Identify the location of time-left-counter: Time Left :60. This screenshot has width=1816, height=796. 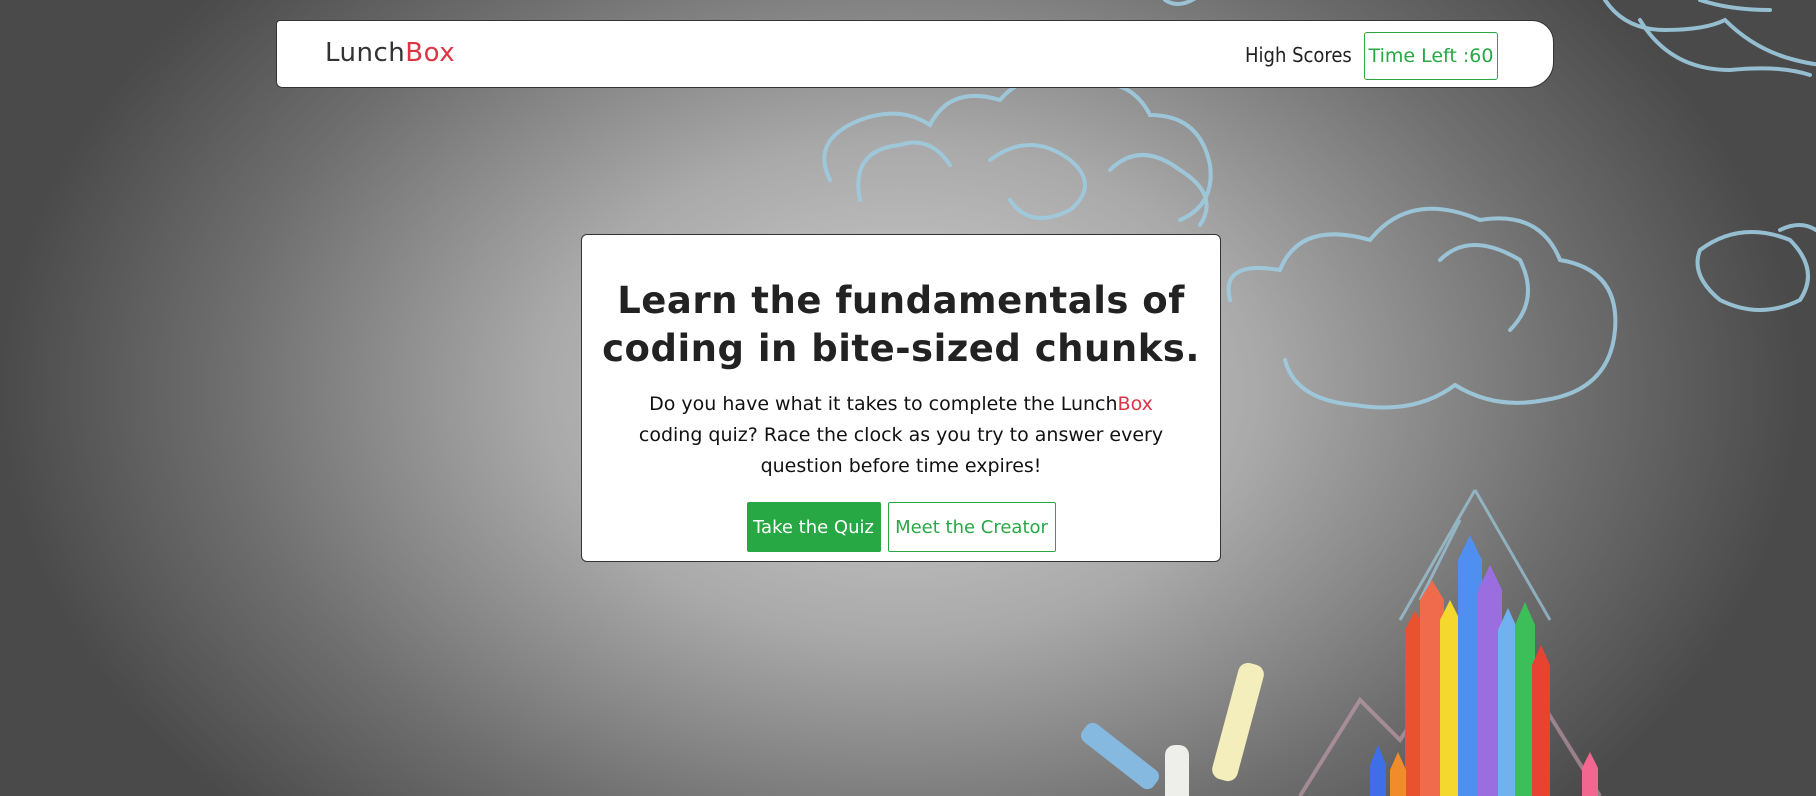
(1431, 56).